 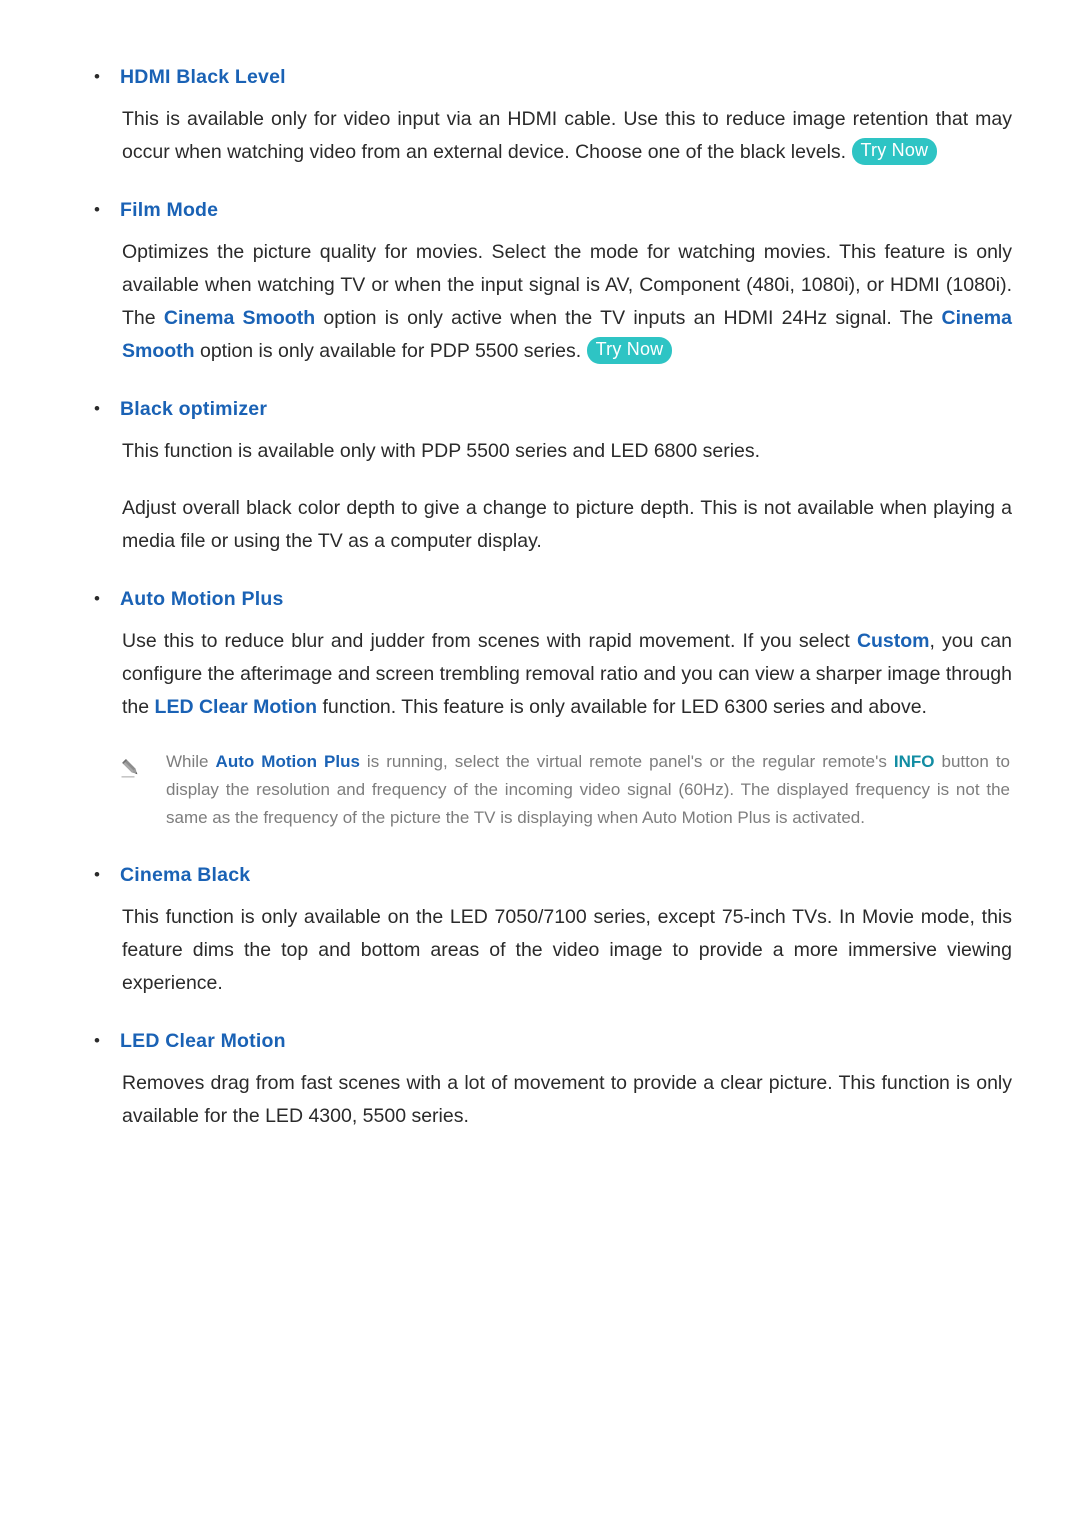 What do you see at coordinates (203, 77) in the screenshot?
I see `section-title-hdmi-black-level: HDMI Black Level` at bounding box center [203, 77].